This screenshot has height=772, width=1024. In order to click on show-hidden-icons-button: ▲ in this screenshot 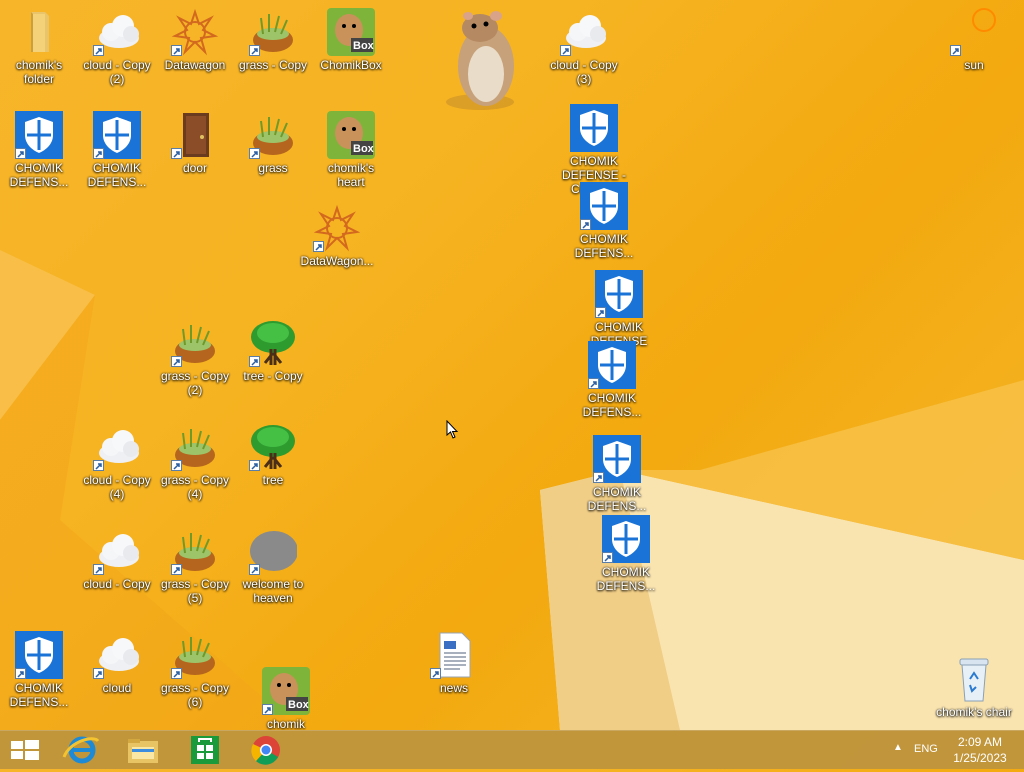, I will do `click(898, 747)`.